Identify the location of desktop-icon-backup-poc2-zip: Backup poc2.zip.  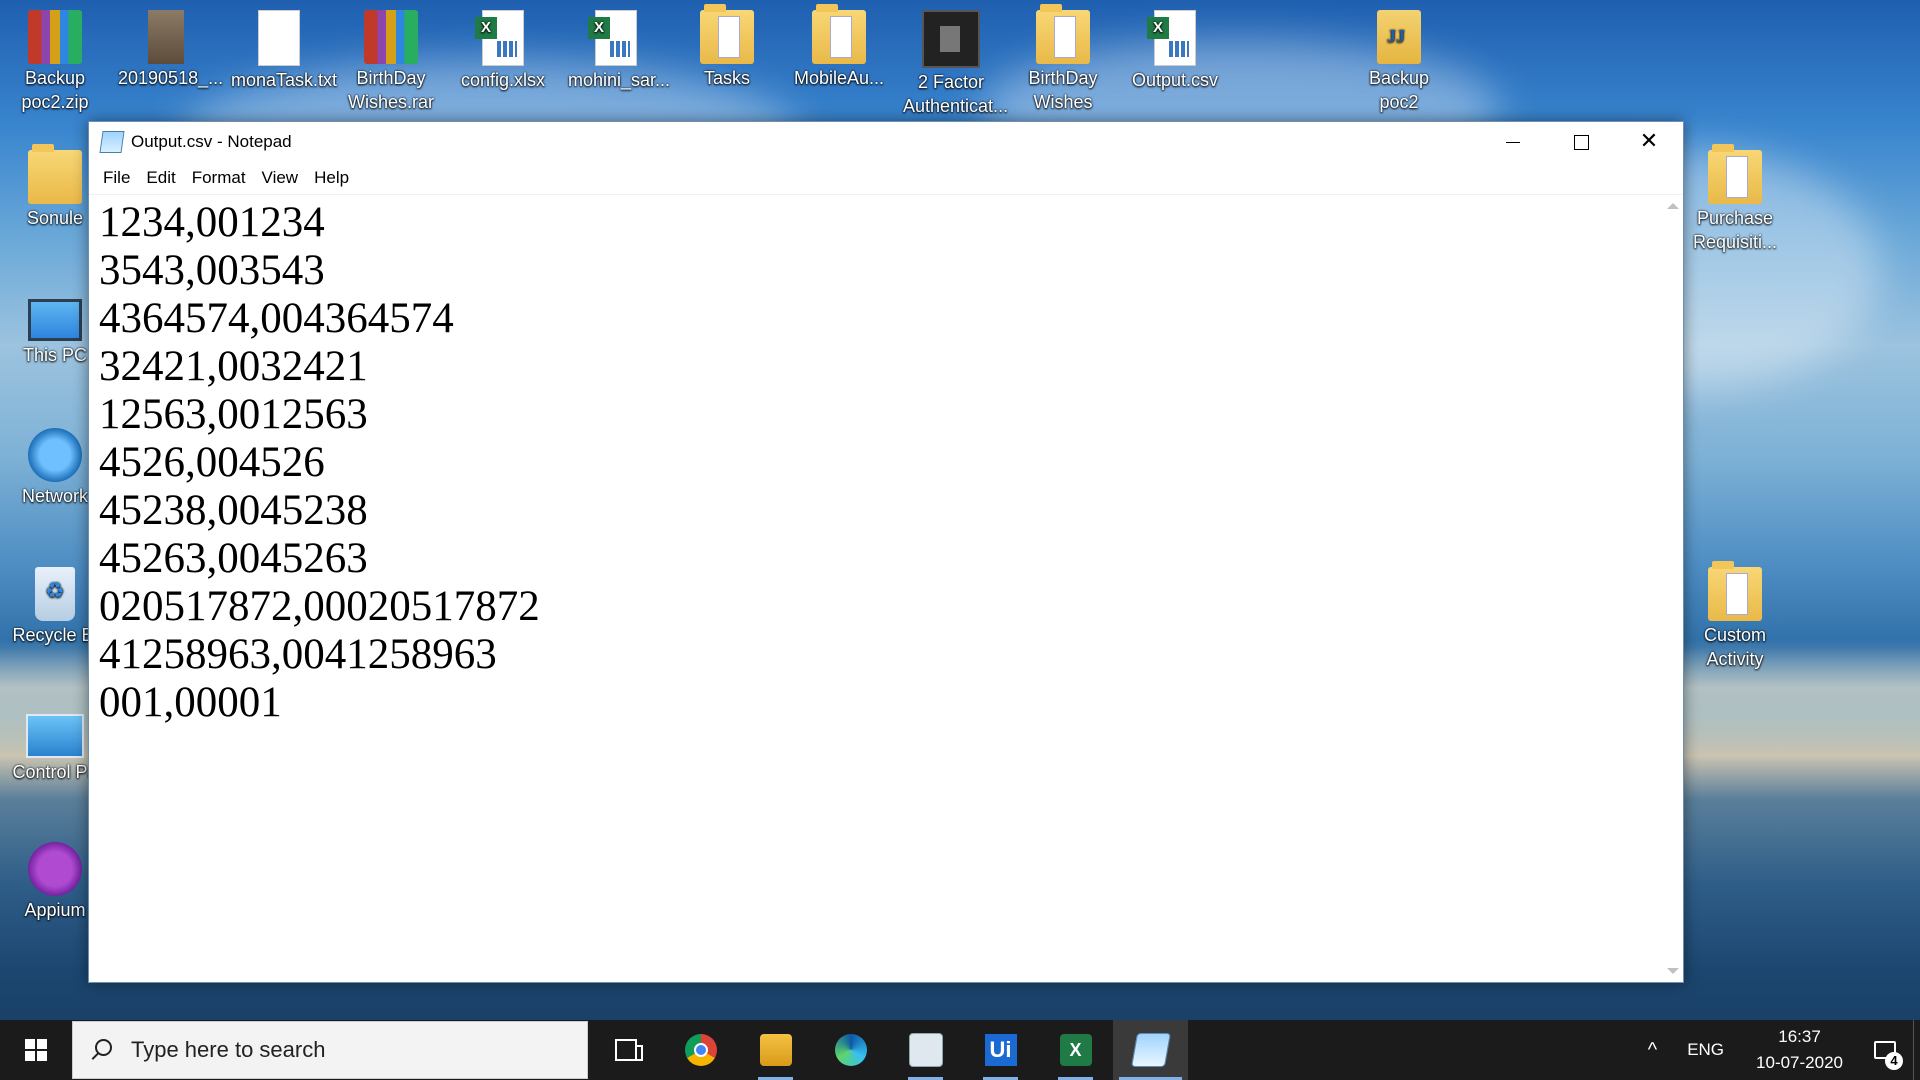
(55, 62).